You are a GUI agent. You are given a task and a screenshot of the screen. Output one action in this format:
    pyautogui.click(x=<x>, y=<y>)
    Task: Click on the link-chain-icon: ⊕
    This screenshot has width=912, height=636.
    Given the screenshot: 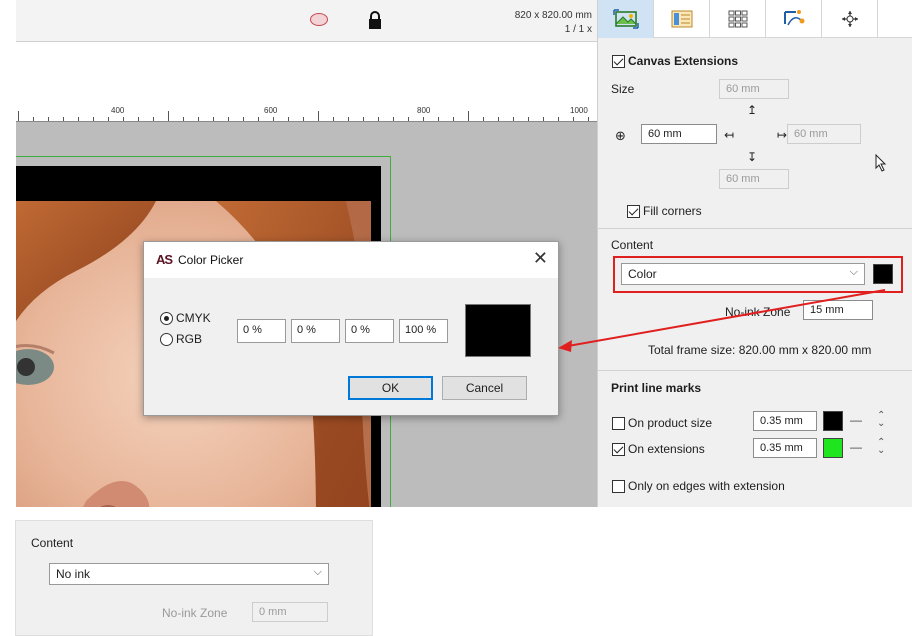 What is the action you would take?
    pyautogui.click(x=620, y=136)
    